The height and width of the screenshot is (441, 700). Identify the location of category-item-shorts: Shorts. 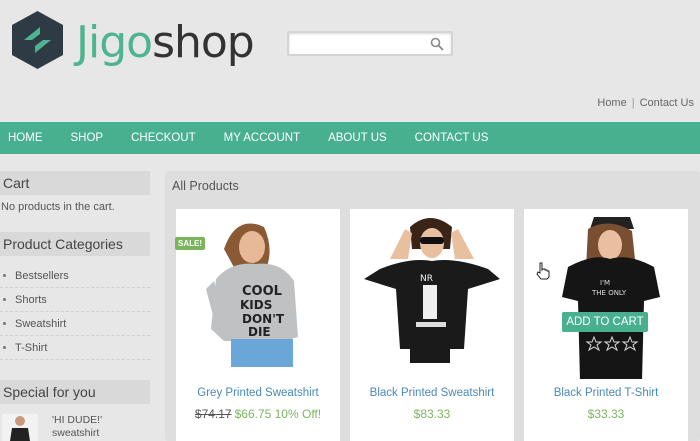
(75, 300).